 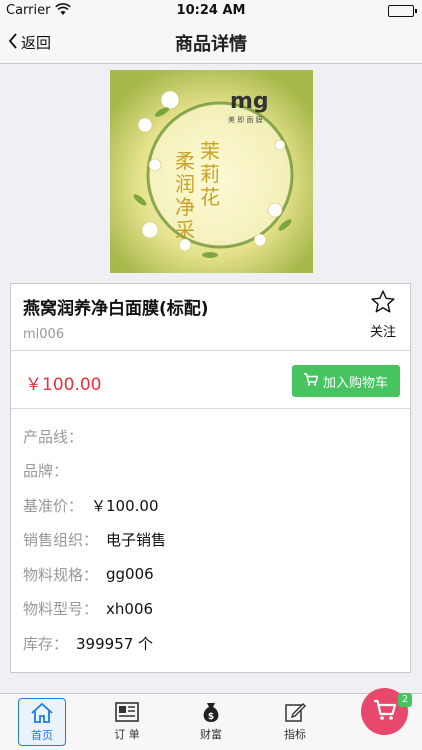 I want to click on add-to-cart-label: 加入购物车, so click(x=355, y=383).